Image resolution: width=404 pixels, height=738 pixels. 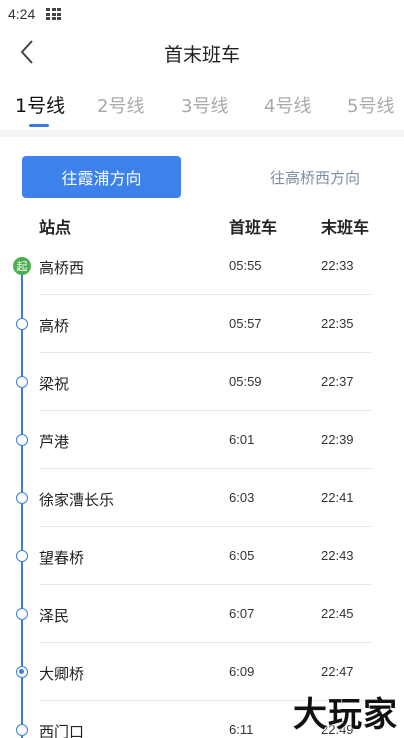 I want to click on tab-line-2: 2号线, so click(x=120, y=105).